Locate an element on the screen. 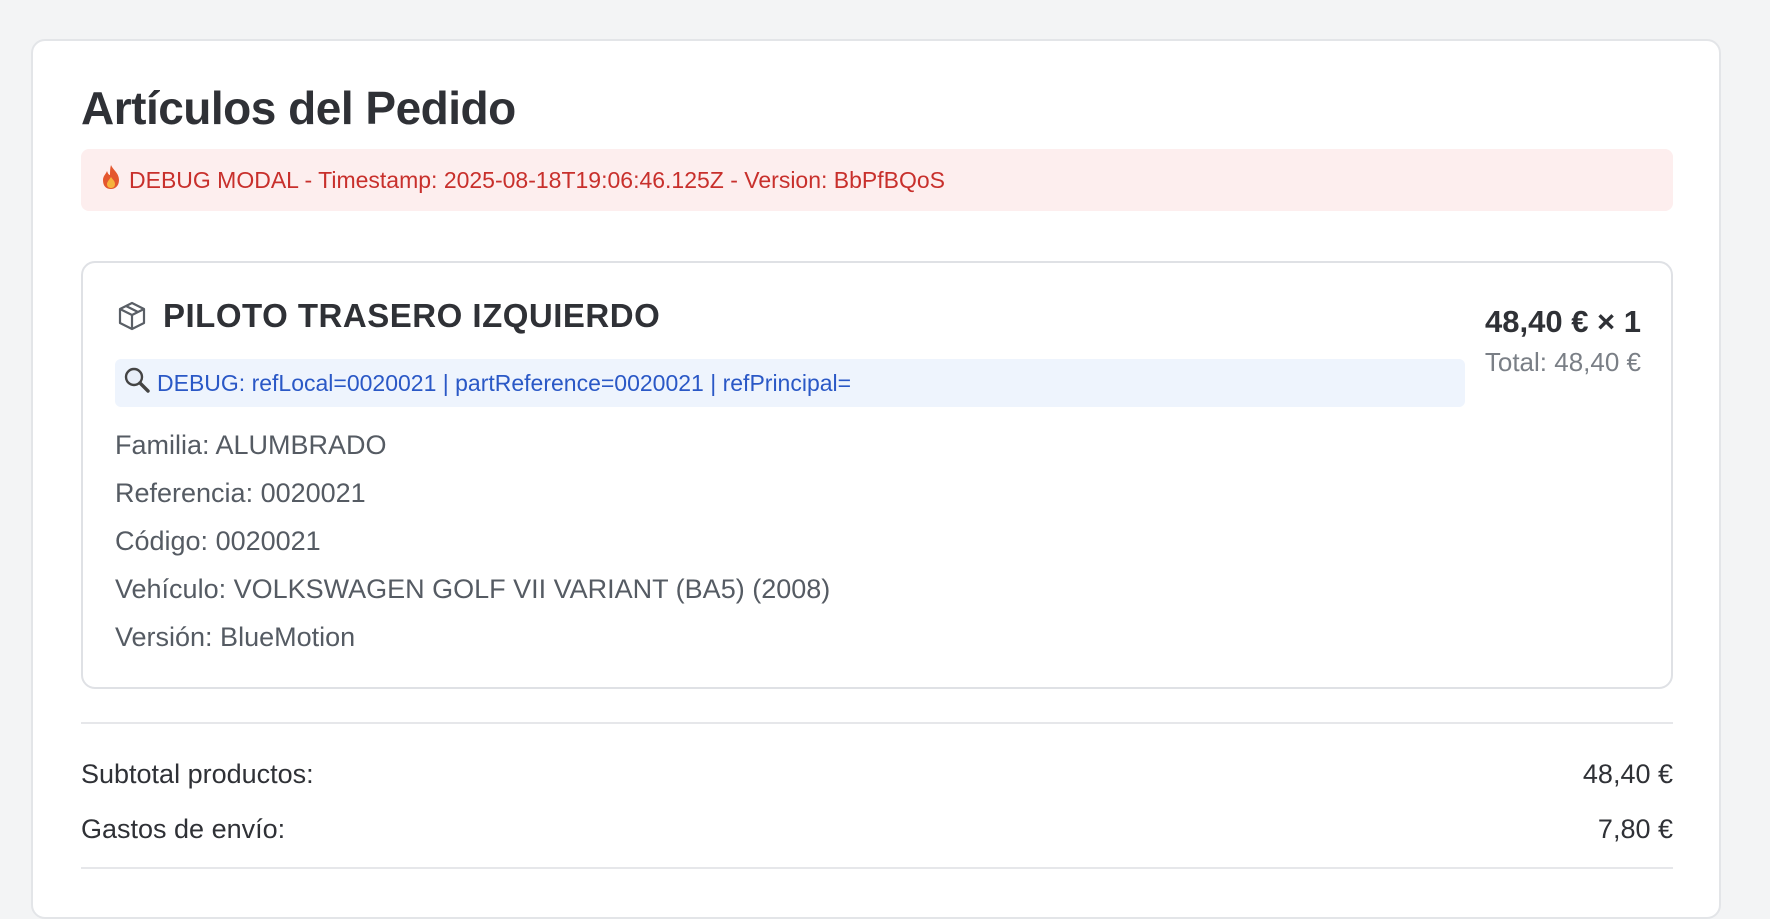 The width and height of the screenshot is (1770, 919). fire-icon is located at coordinates (111, 180).